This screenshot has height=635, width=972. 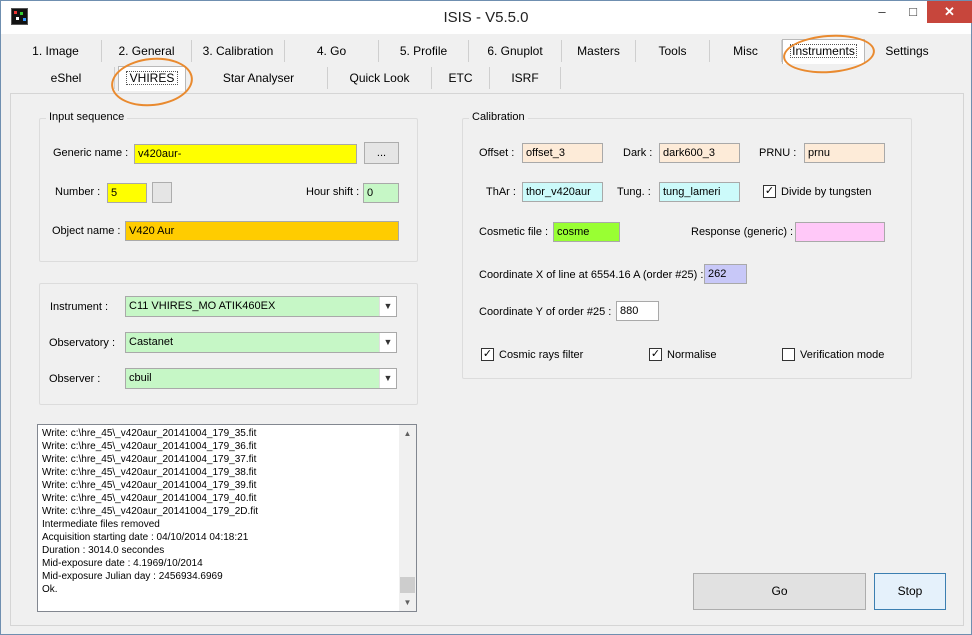 What do you see at coordinates (75, 379) in the screenshot?
I see `observer-label: Observer :` at bounding box center [75, 379].